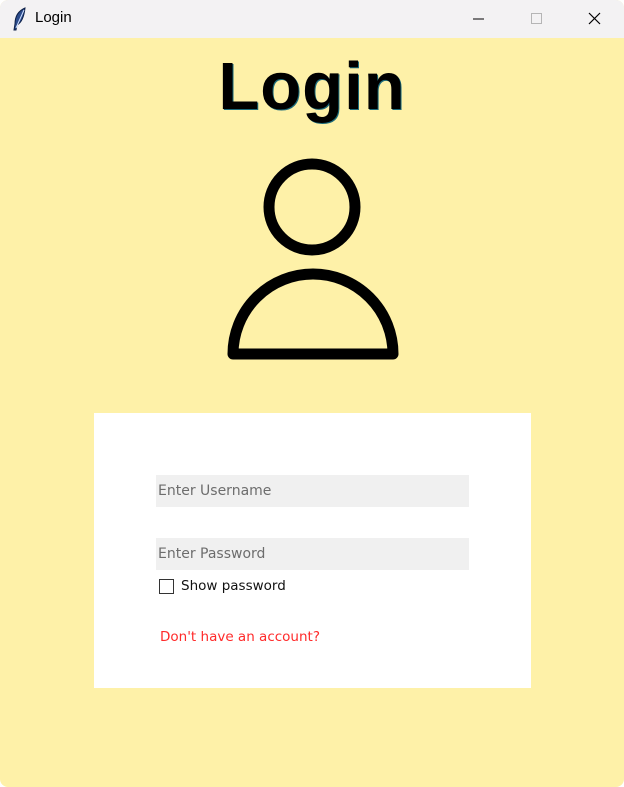 The width and height of the screenshot is (624, 787). I want to click on signup-link: Don't have an account?, so click(240, 637).